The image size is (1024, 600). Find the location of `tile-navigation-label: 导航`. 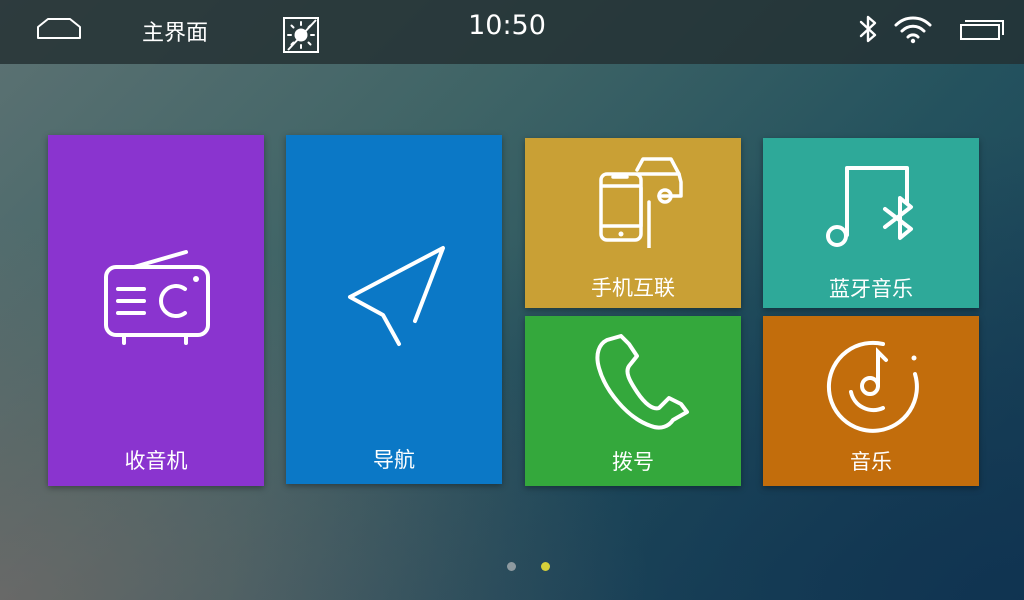

tile-navigation-label: 导航 is located at coordinates (394, 460).